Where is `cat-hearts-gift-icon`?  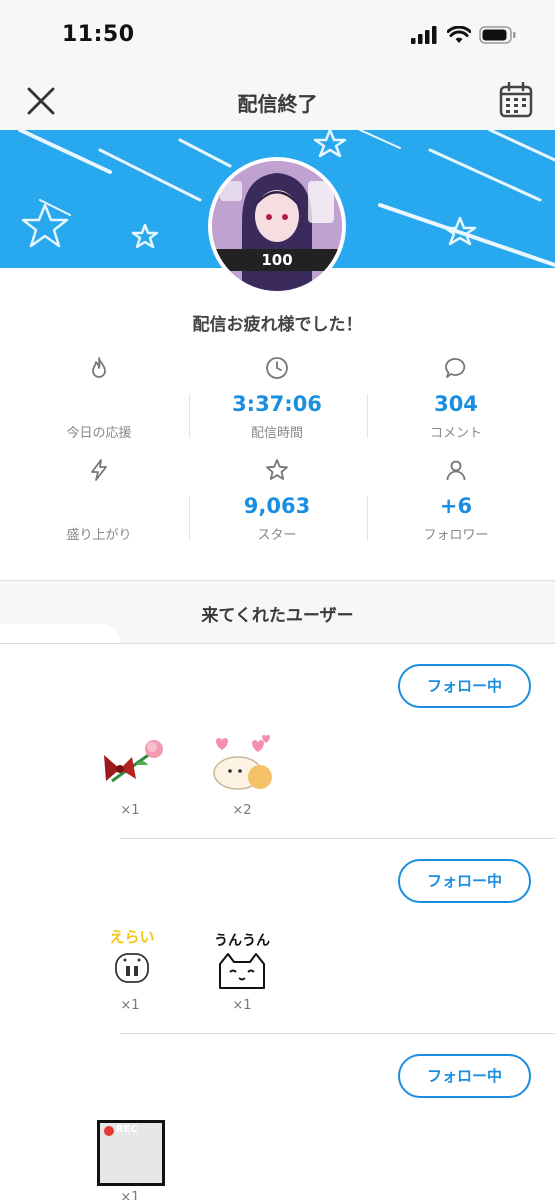 cat-hearts-gift-icon is located at coordinates (242, 762).